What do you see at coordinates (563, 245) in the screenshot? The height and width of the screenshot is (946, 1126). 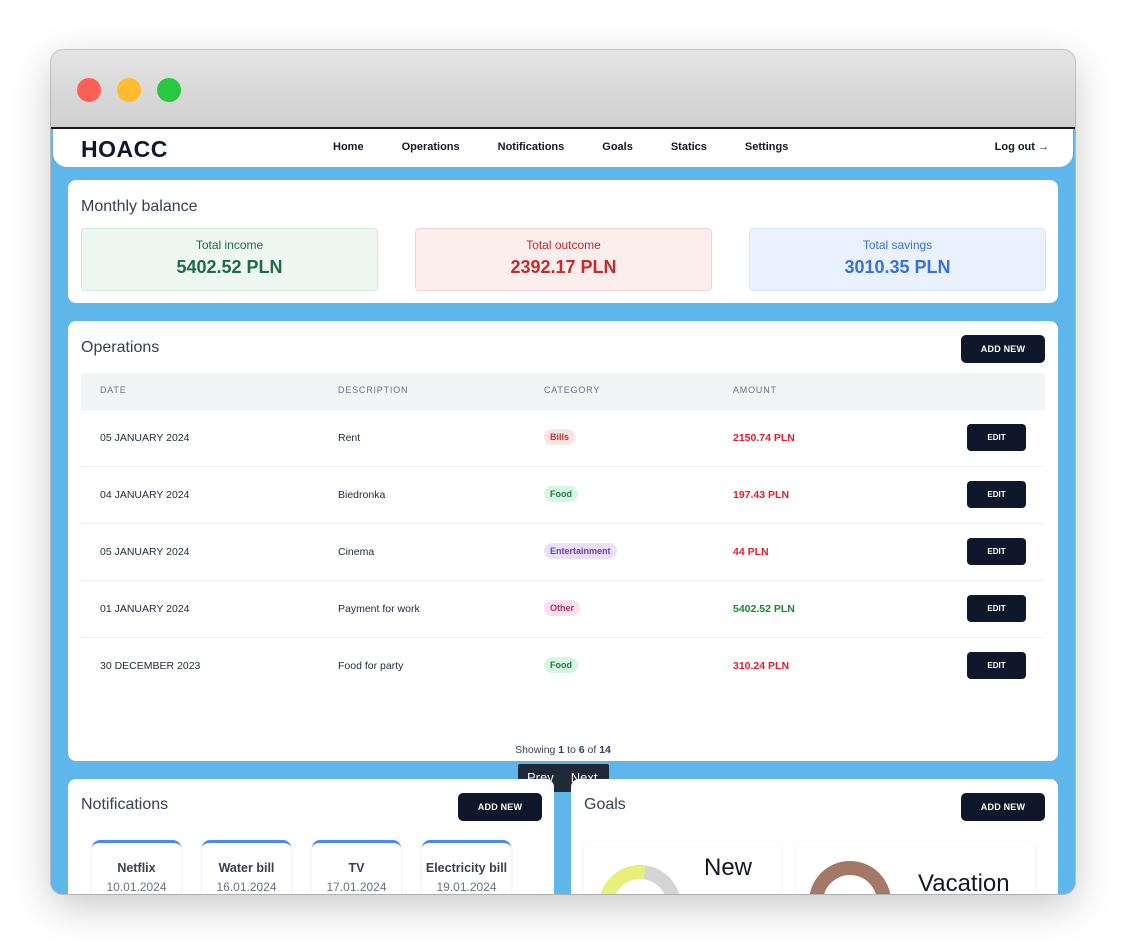 I see `total-outcome-label: Total outcome` at bounding box center [563, 245].